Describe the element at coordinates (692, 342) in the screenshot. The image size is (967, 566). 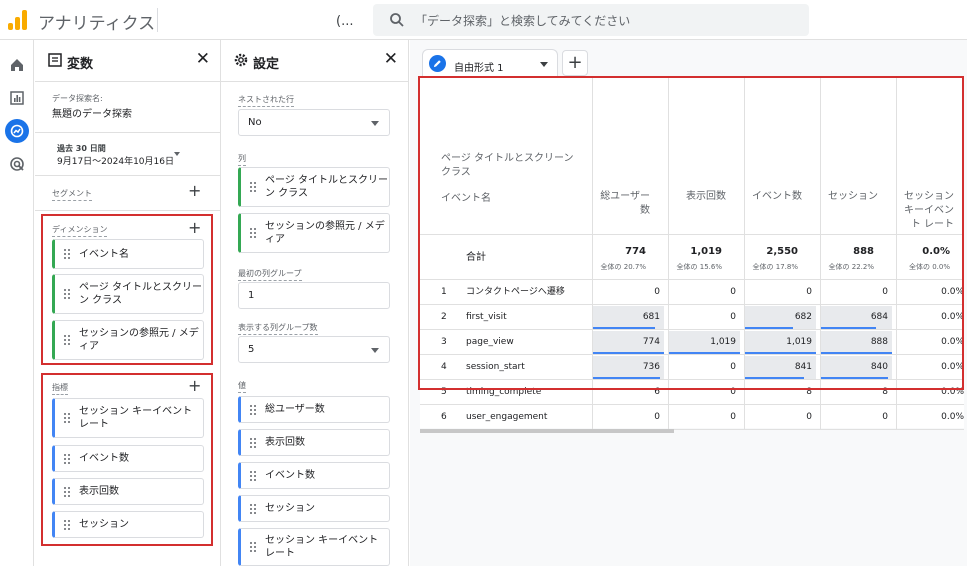
I see `table-row: 3 page_view 774 1,019 1,019 888 0.0%` at that location.